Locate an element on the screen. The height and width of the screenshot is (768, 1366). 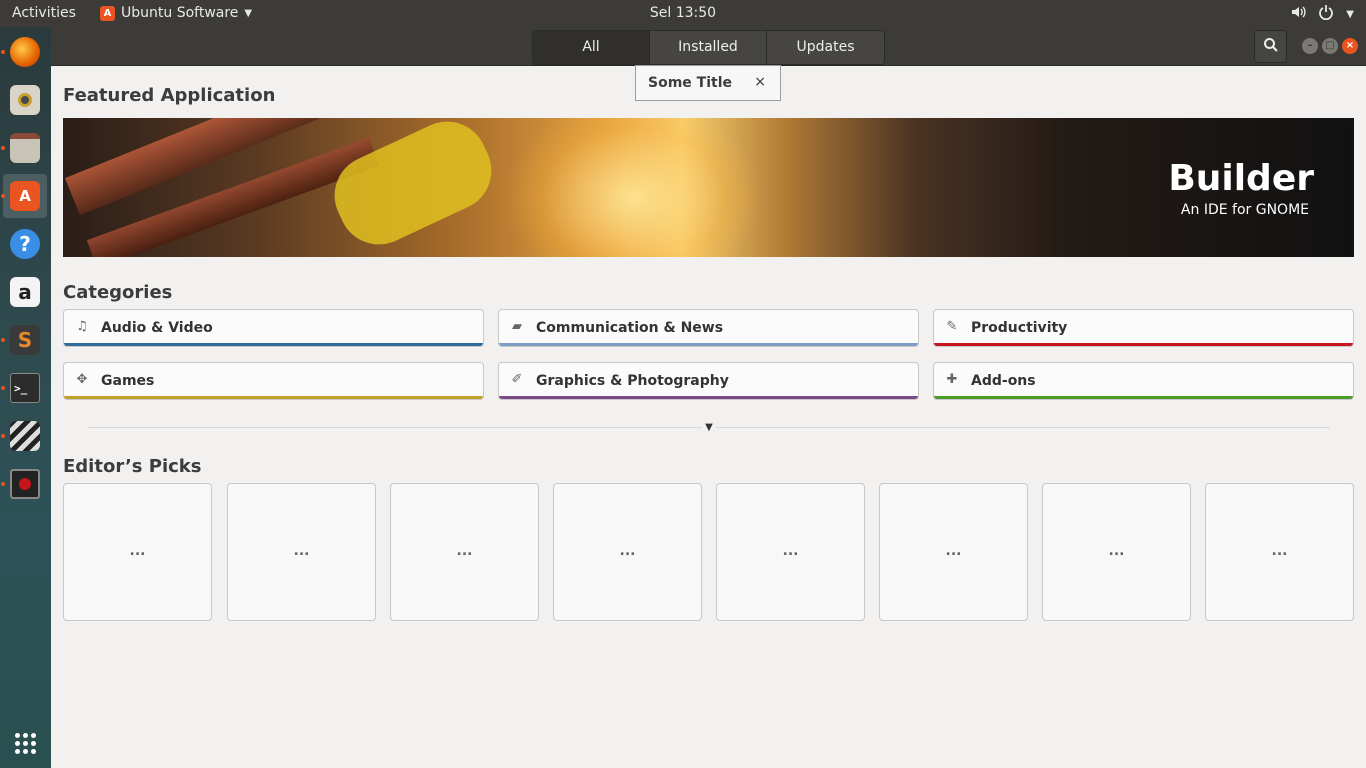
category-label: Add-ons is located at coordinates (1003, 381).